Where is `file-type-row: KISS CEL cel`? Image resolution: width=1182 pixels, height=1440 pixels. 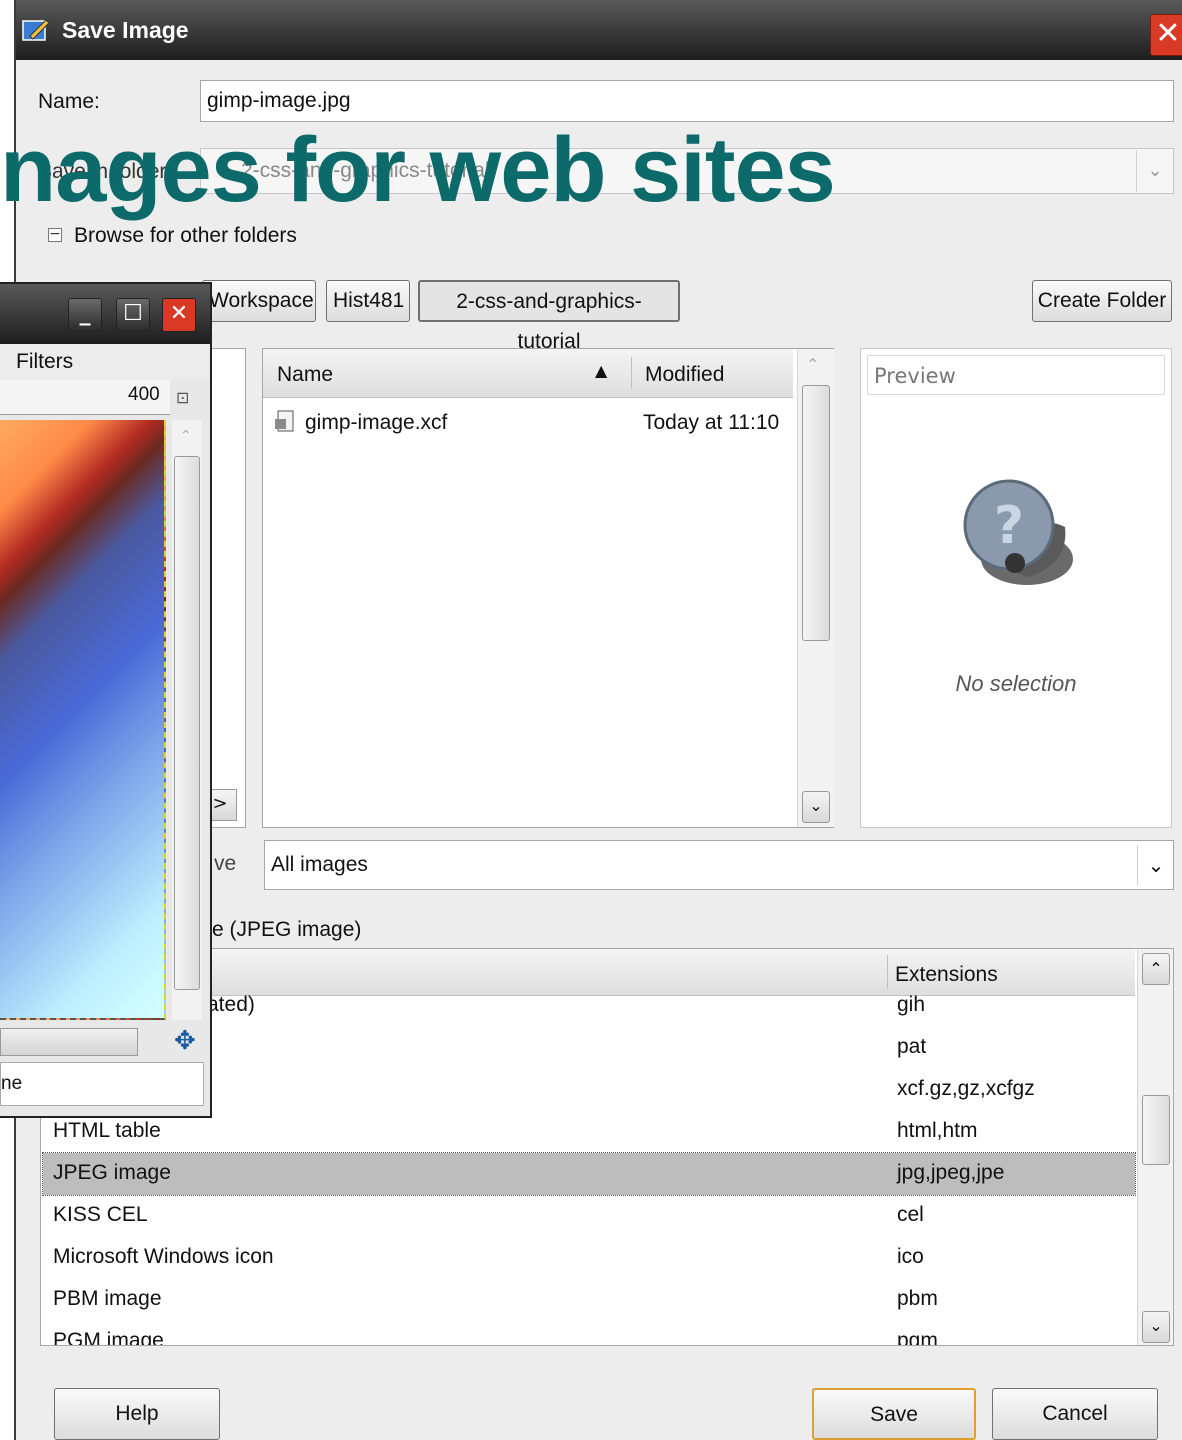 file-type-row: KISS CEL cel is located at coordinates (589, 1216).